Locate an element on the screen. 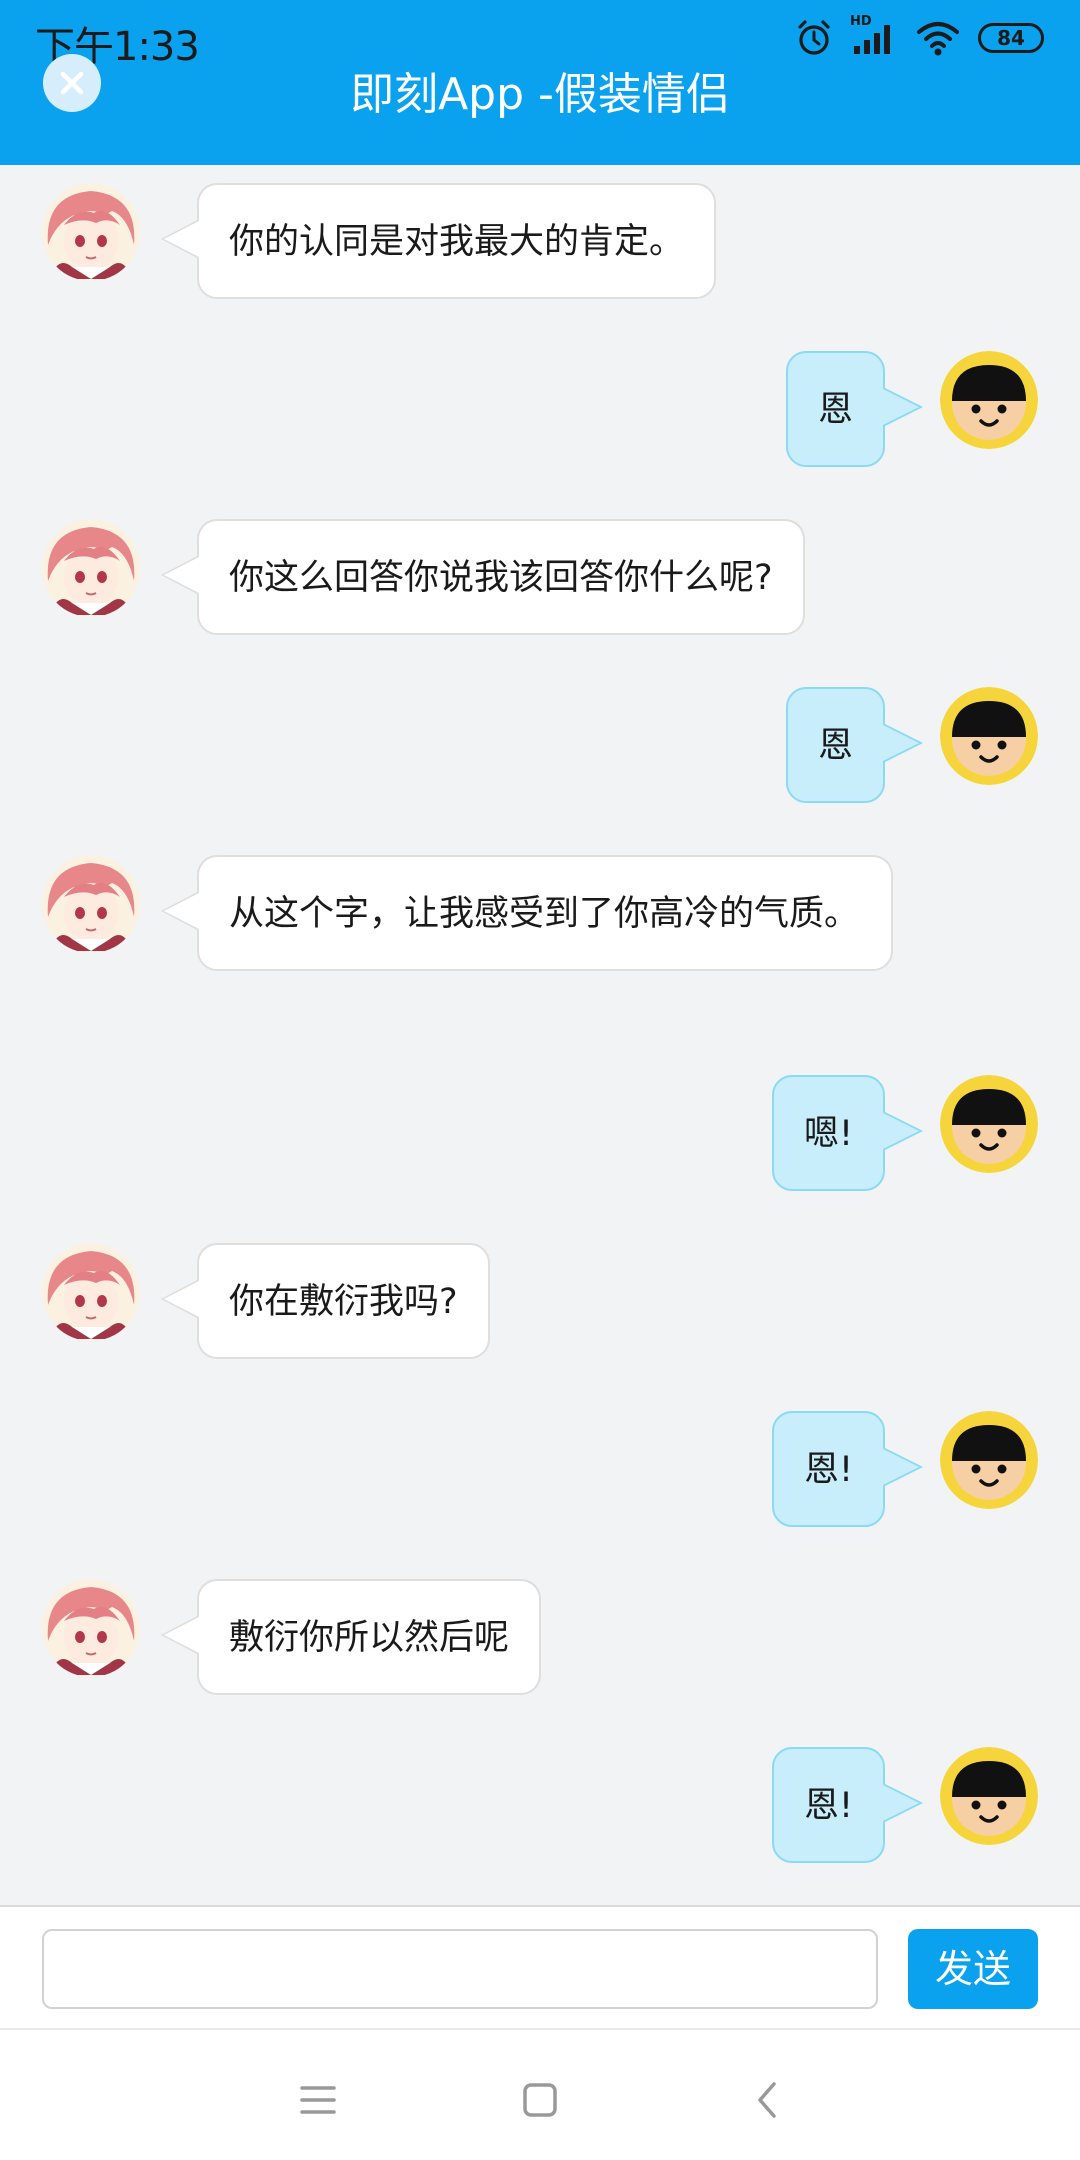 The image size is (1080, 2160). menu-icon is located at coordinates (318, 2100).